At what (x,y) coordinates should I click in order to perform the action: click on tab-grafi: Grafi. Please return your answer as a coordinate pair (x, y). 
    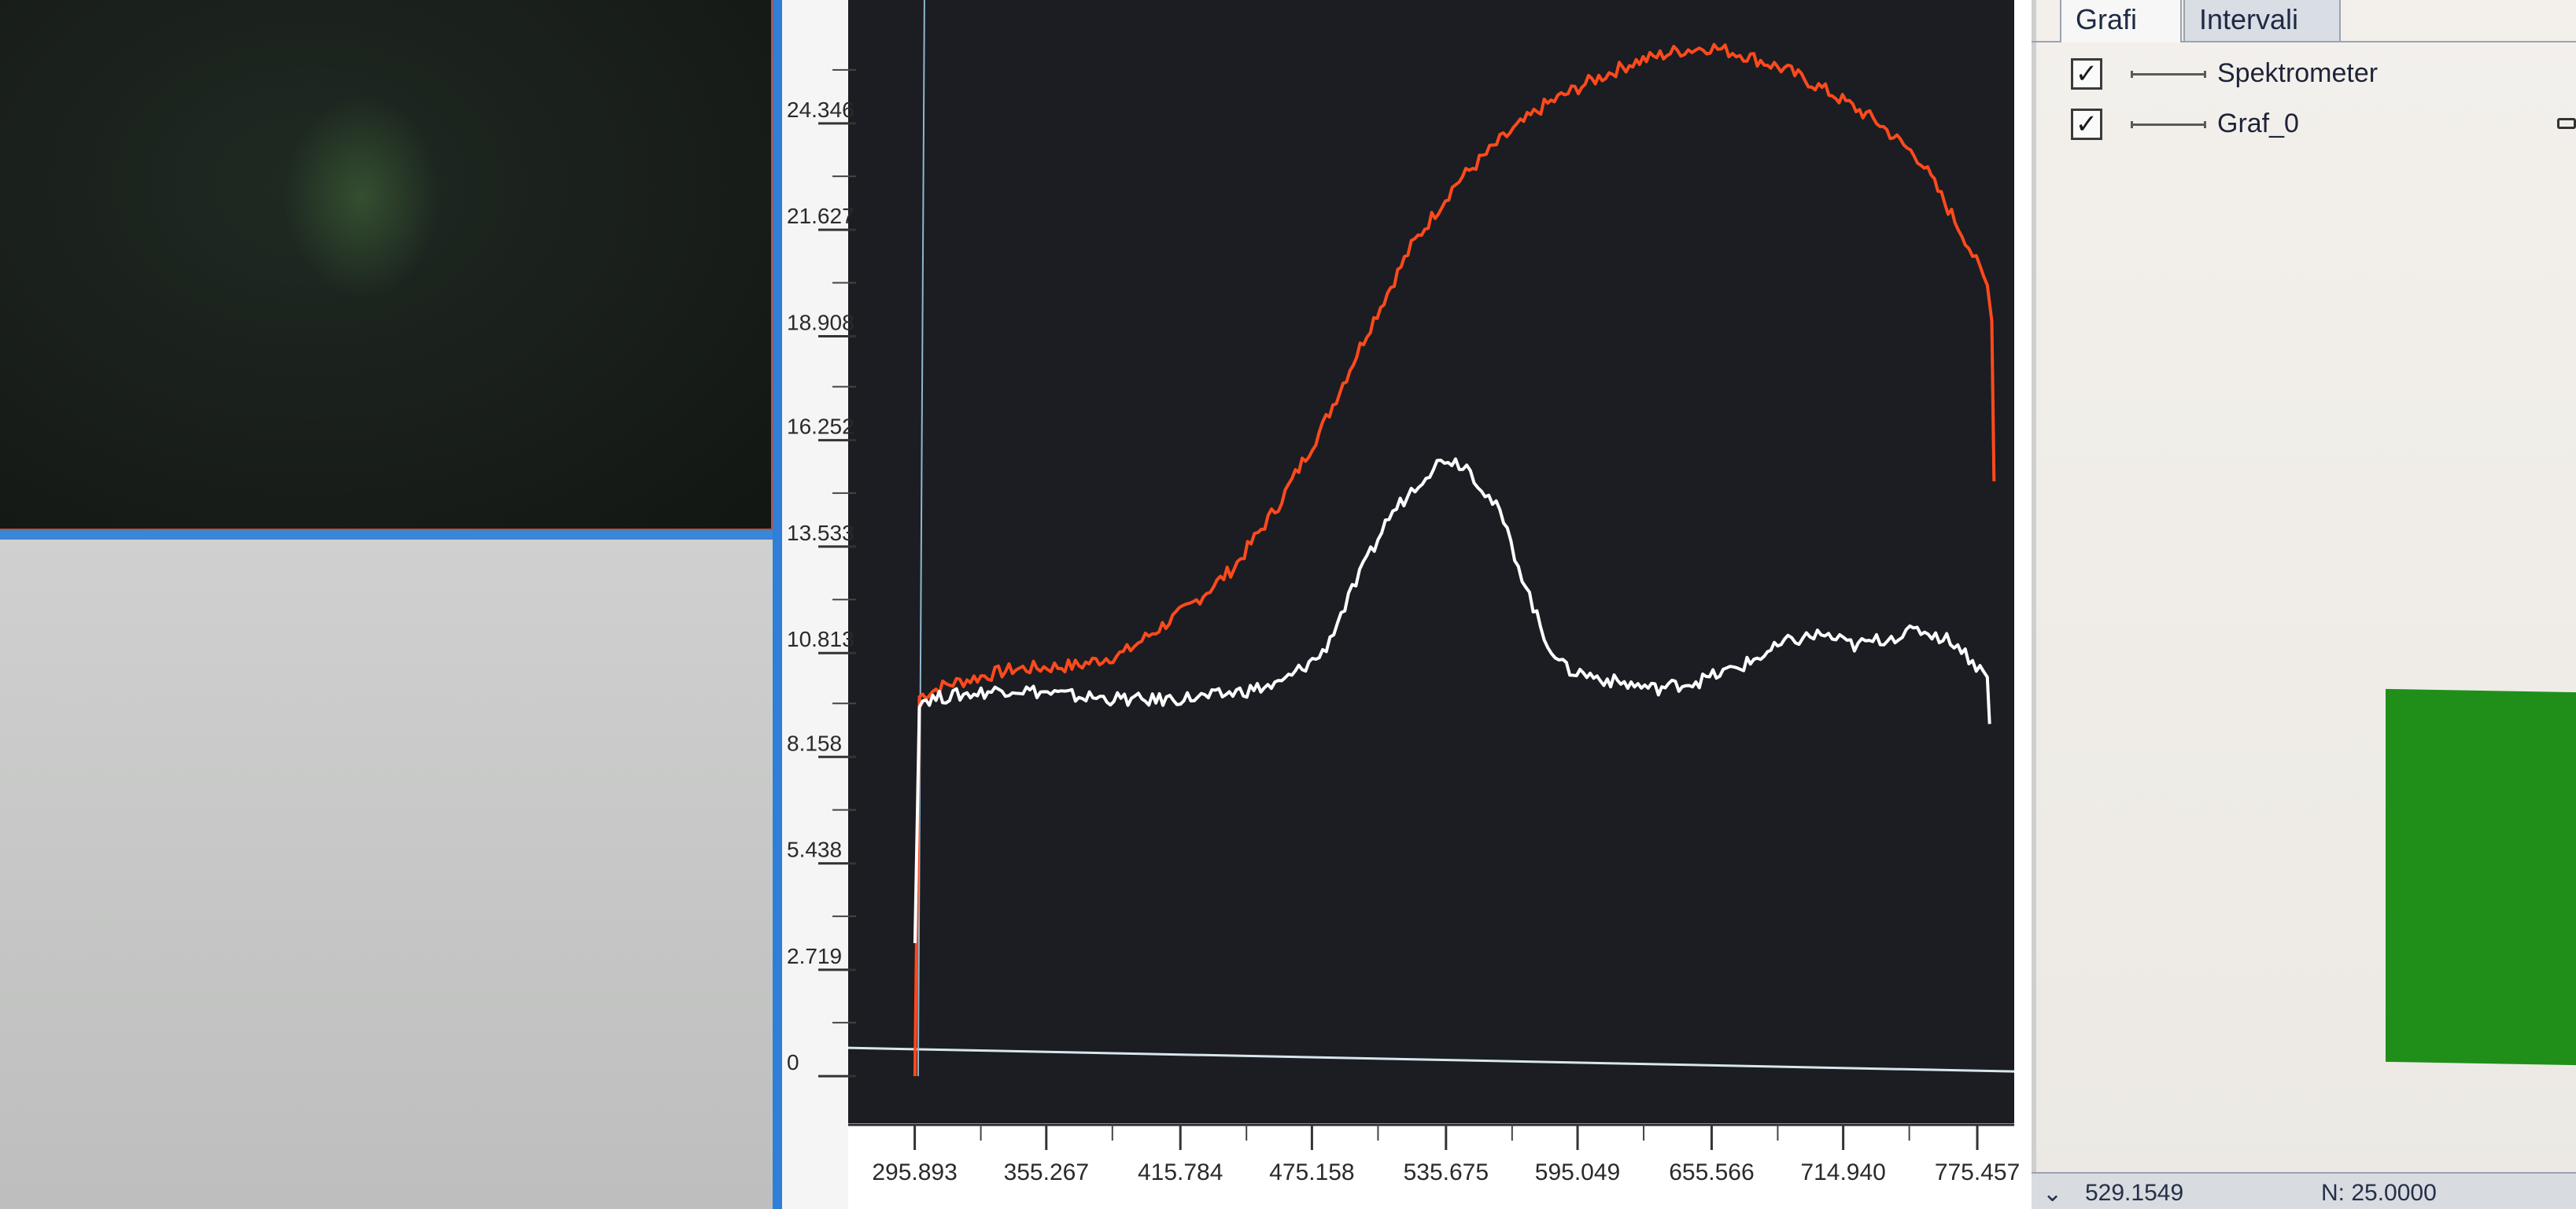
    Looking at the image, I should click on (2121, 21).